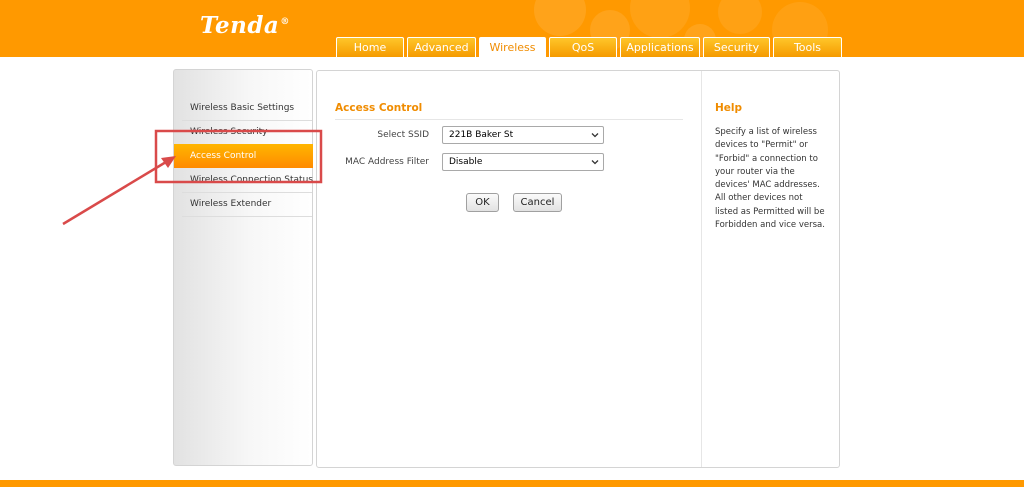 This screenshot has width=1024, height=487. Describe the element at coordinates (729, 108) in the screenshot. I see `help-title: Help` at that location.